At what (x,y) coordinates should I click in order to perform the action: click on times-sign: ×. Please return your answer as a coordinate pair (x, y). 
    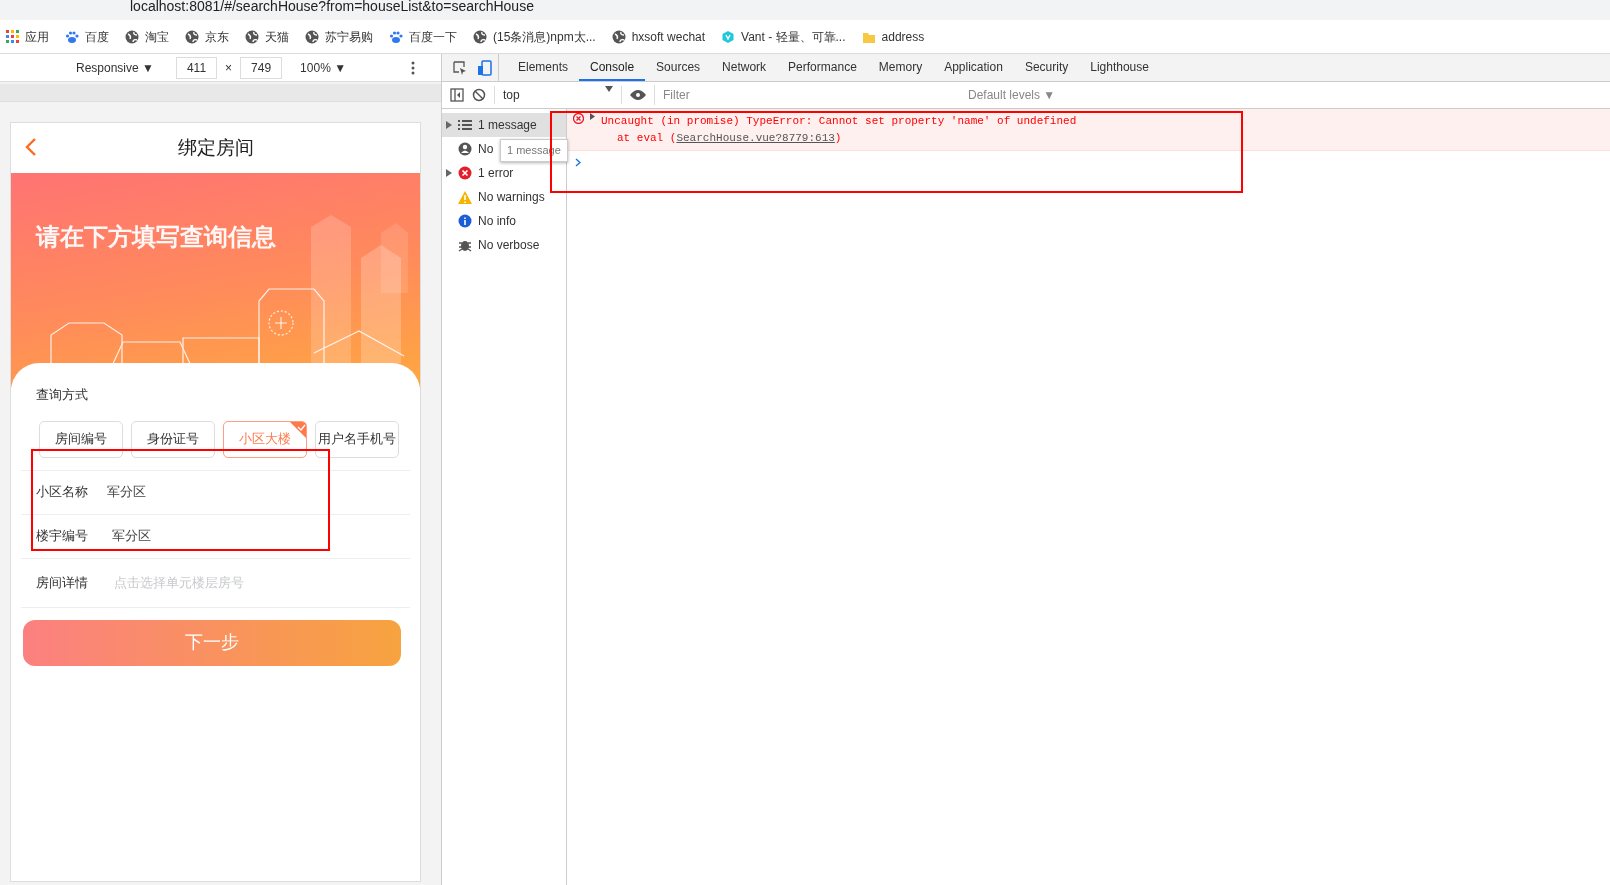
    Looking at the image, I should click on (229, 68).